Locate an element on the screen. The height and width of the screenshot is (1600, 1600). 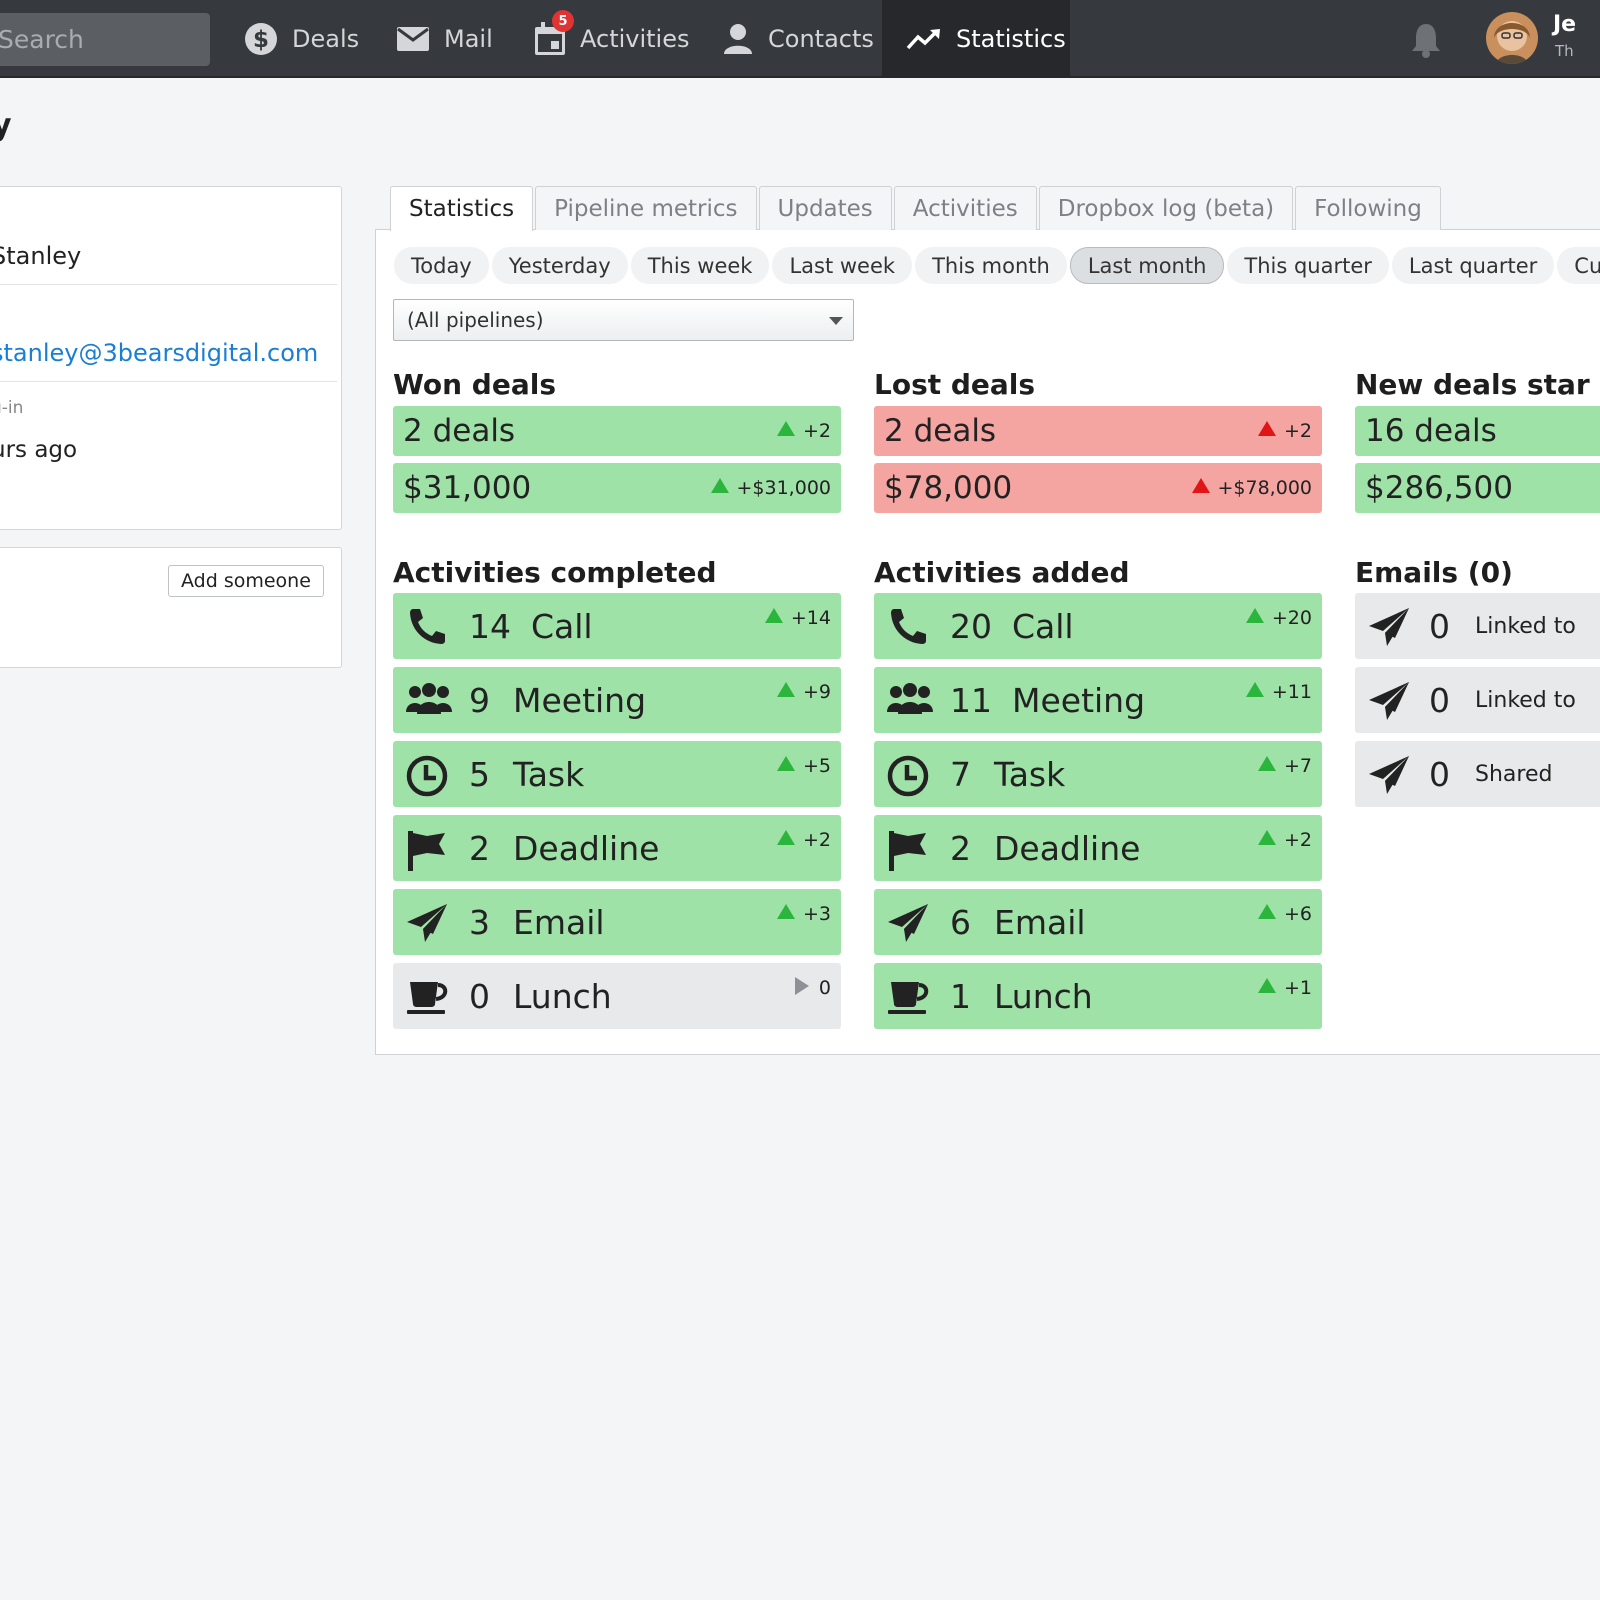
avatar is located at coordinates (1512, 38).